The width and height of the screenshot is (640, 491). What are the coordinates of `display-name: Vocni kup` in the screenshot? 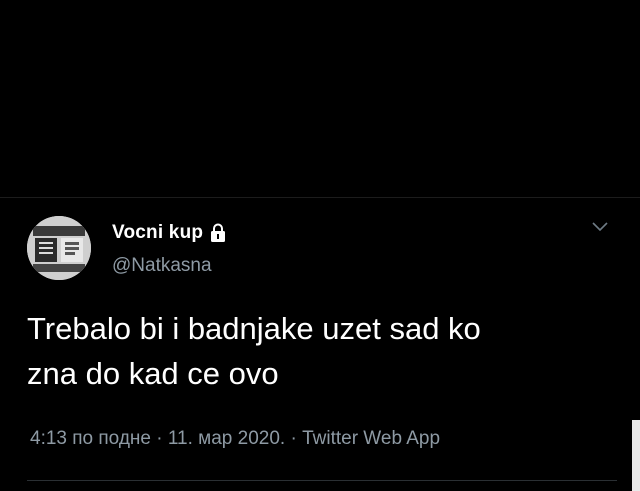 It's located at (169, 233).